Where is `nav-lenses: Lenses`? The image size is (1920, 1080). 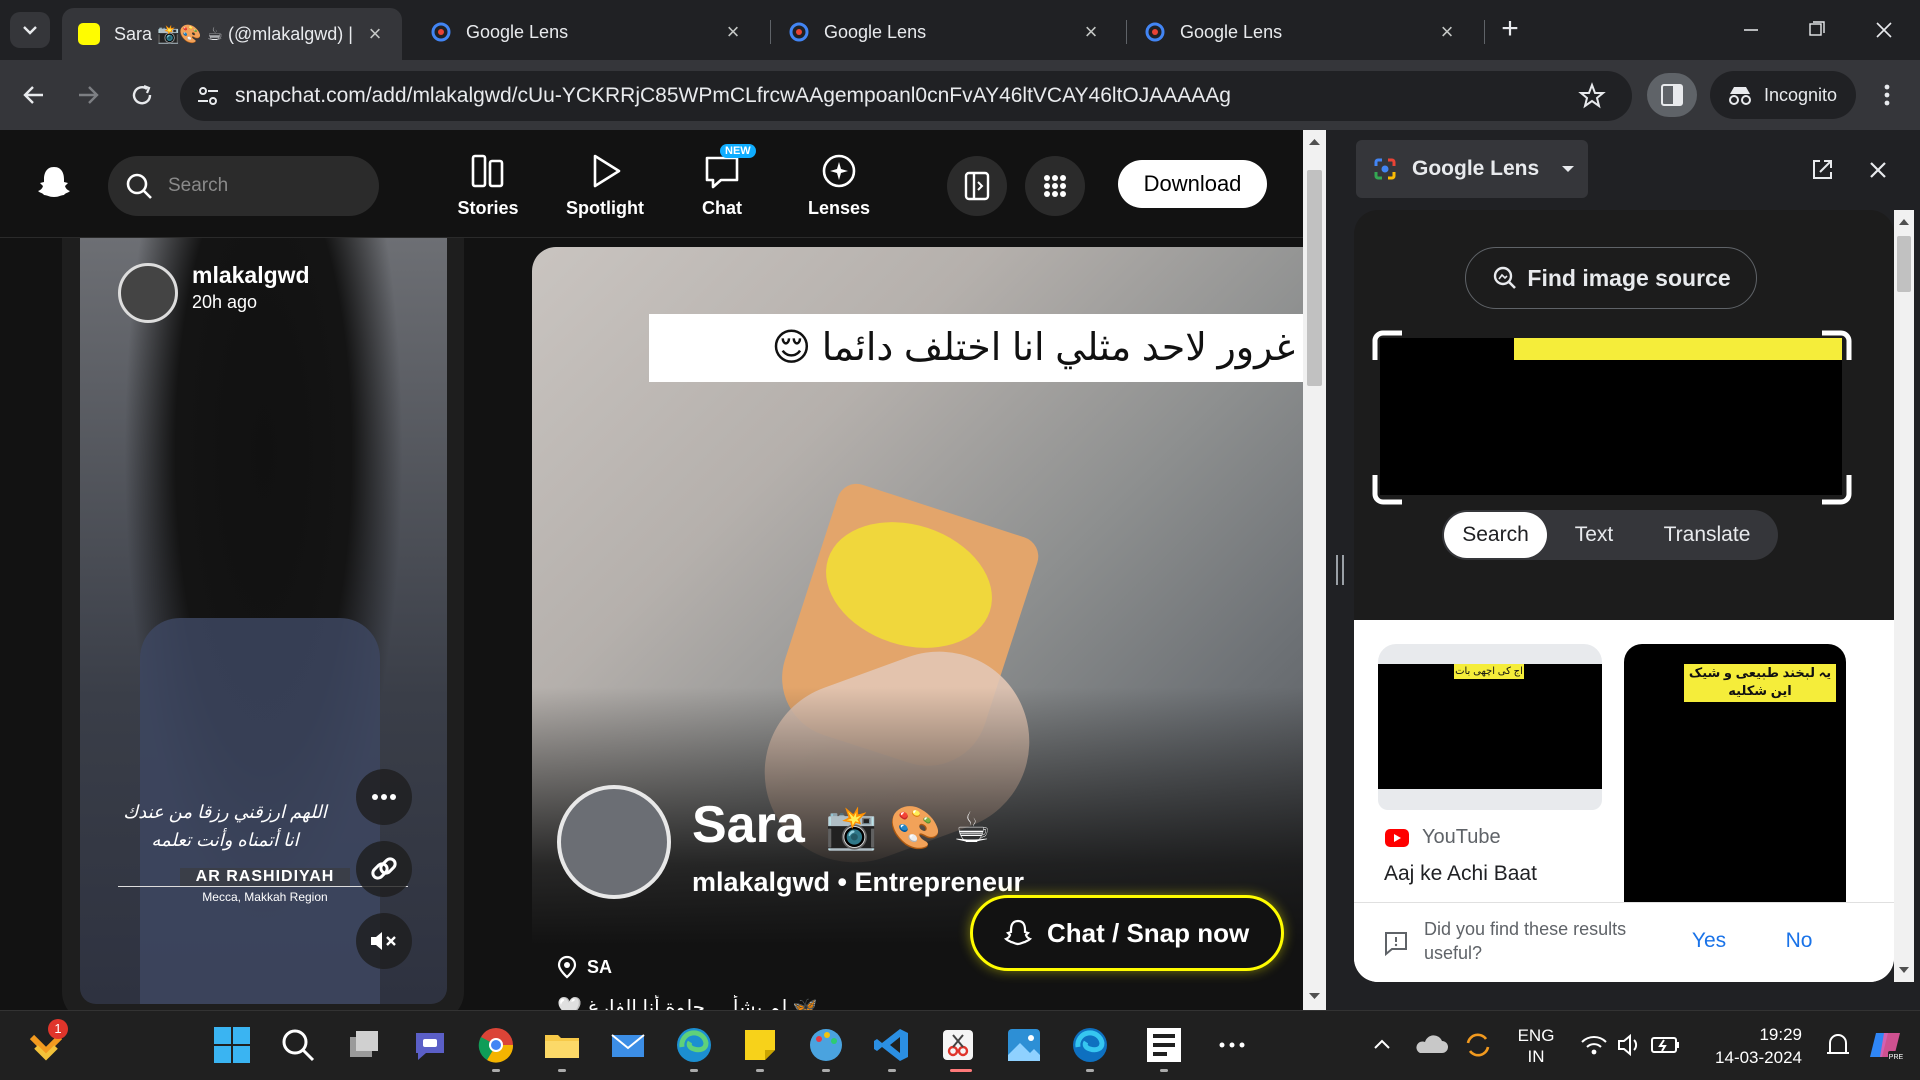
nav-lenses: Lenses is located at coordinates (839, 185).